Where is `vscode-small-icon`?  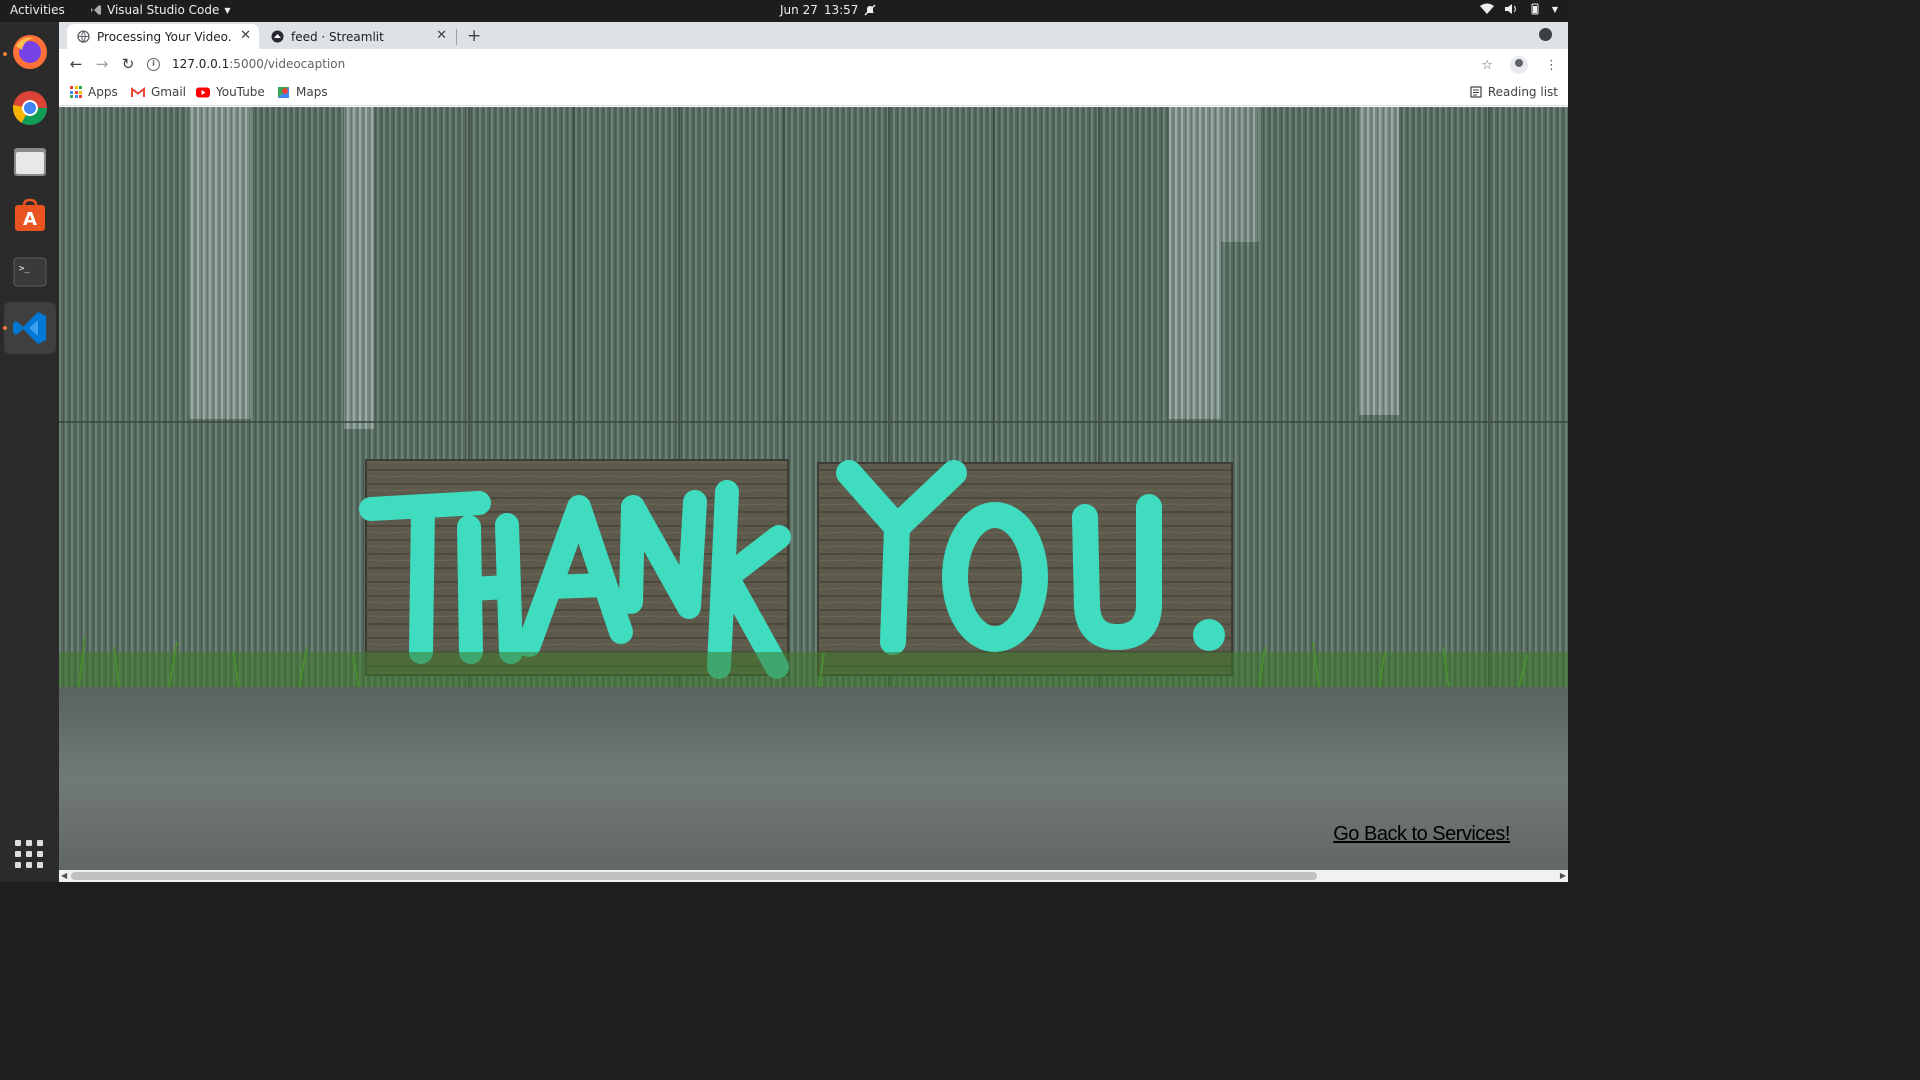 vscode-small-icon is located at coordinates (96, 10).